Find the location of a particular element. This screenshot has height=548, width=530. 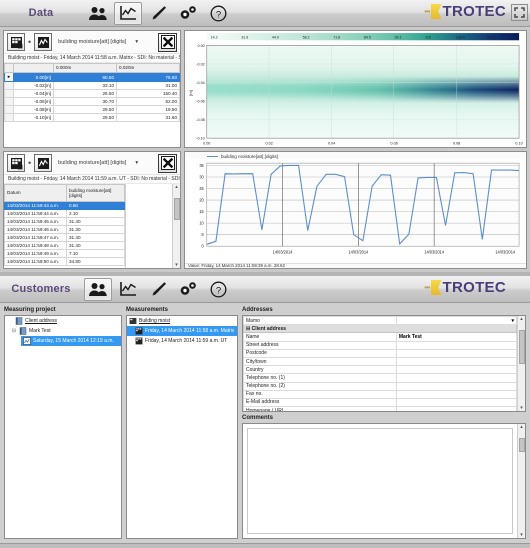

addresses-group-header: ⊟ Client address is located at coordinates (380, 329).